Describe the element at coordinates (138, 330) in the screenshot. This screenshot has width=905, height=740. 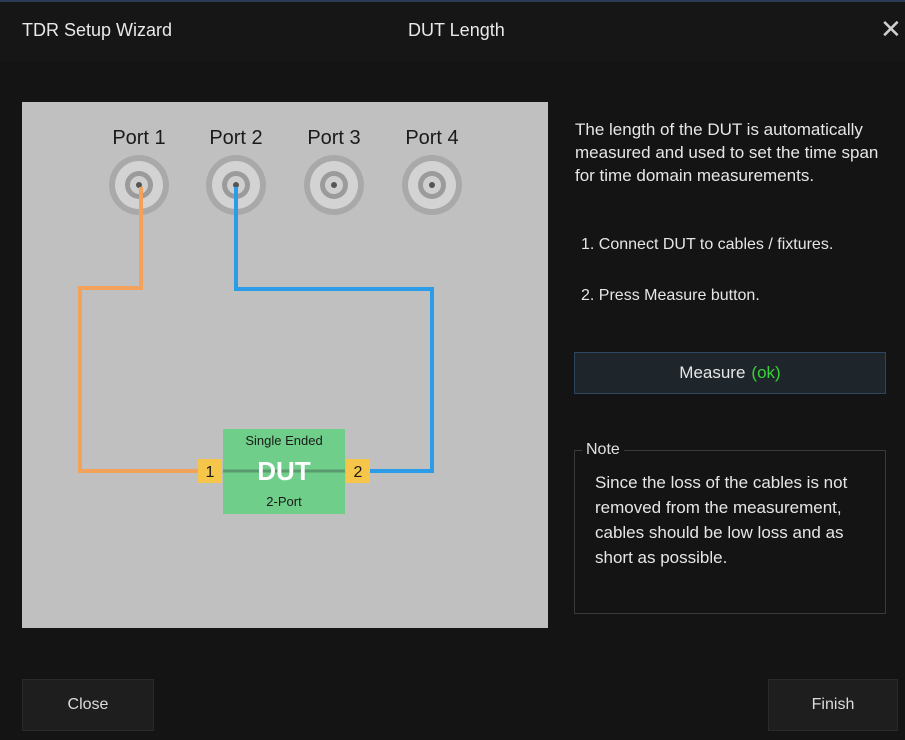
I see `cable-port1-to-dut` at that location.